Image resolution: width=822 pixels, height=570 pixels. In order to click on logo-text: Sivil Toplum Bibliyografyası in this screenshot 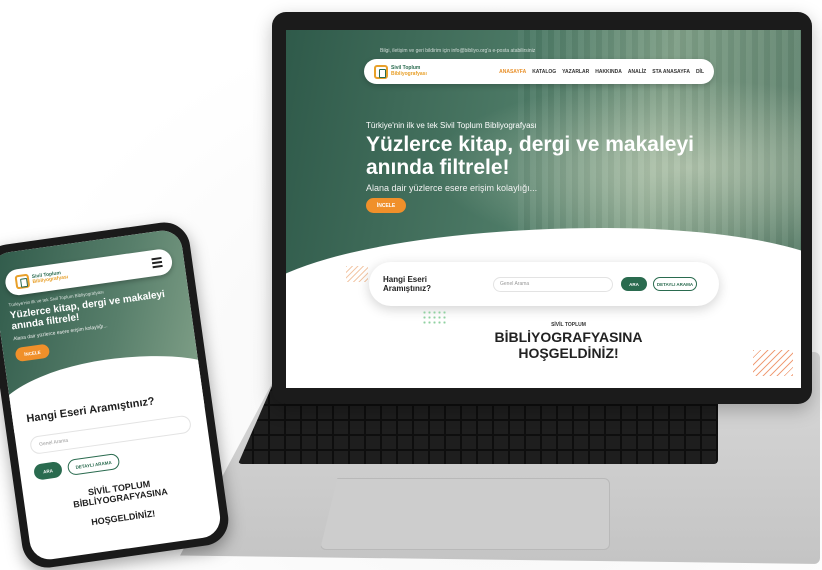, I will do `click(409, 71)`.